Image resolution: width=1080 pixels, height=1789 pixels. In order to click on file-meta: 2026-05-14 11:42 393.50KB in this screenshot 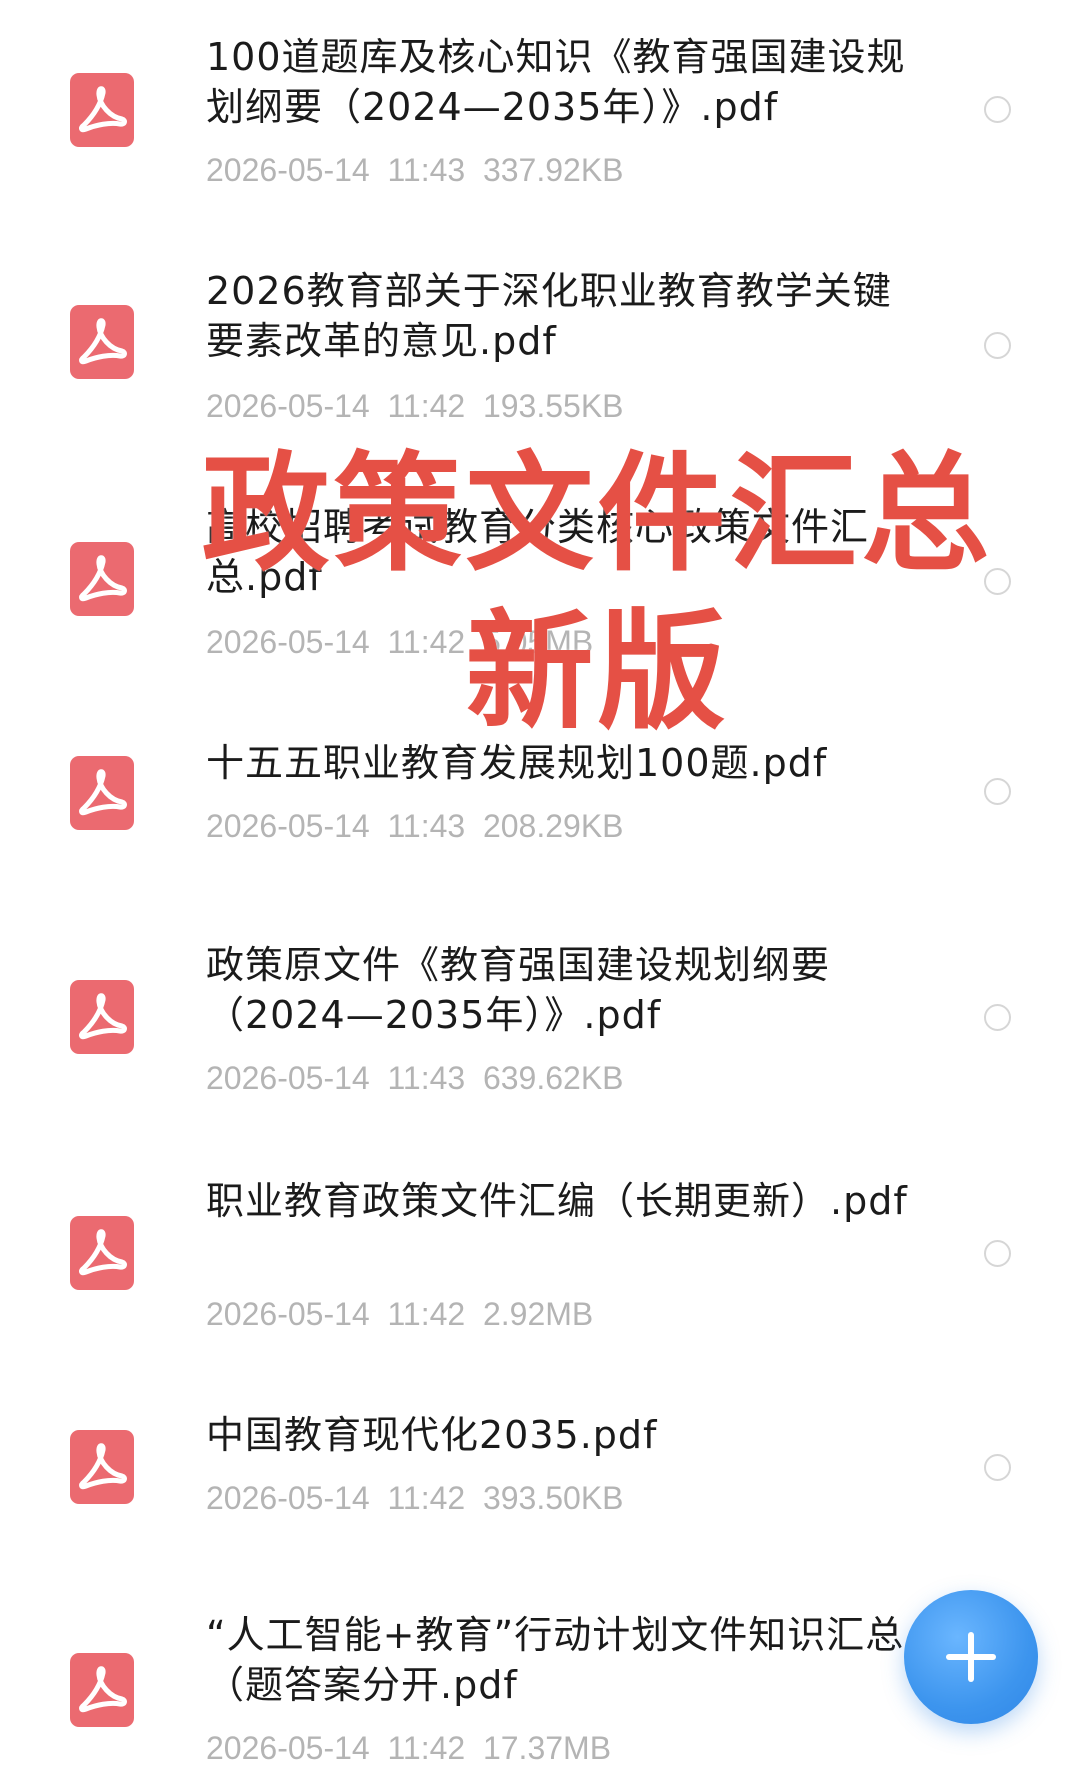, I will do `click(415, 1498)`.